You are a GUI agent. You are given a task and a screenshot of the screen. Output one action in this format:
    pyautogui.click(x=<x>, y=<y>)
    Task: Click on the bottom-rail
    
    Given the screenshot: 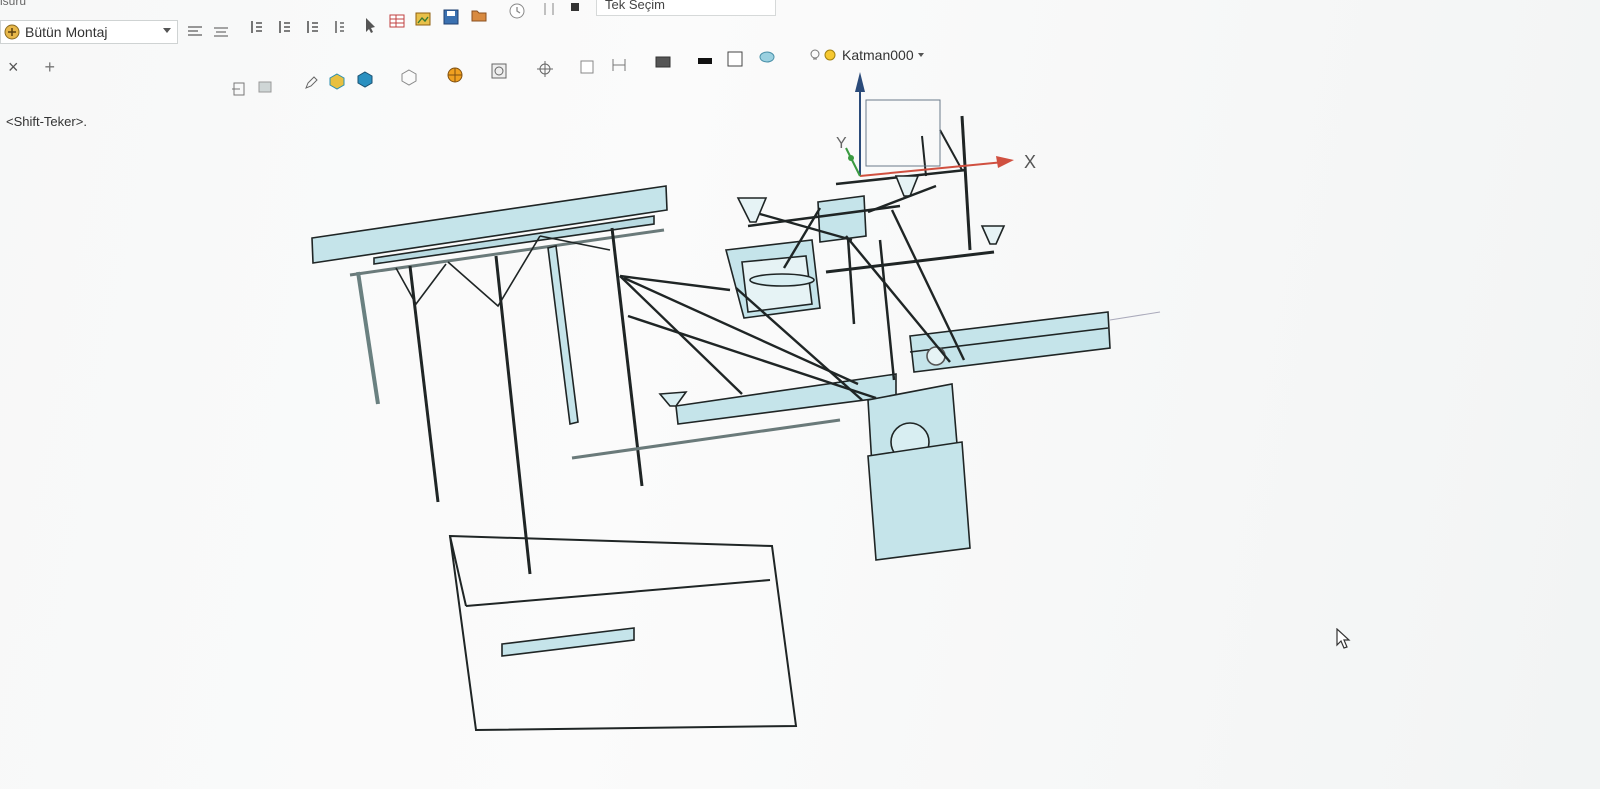 What is the action you would take?
    pyautogui.click(x=706, y=439)
    